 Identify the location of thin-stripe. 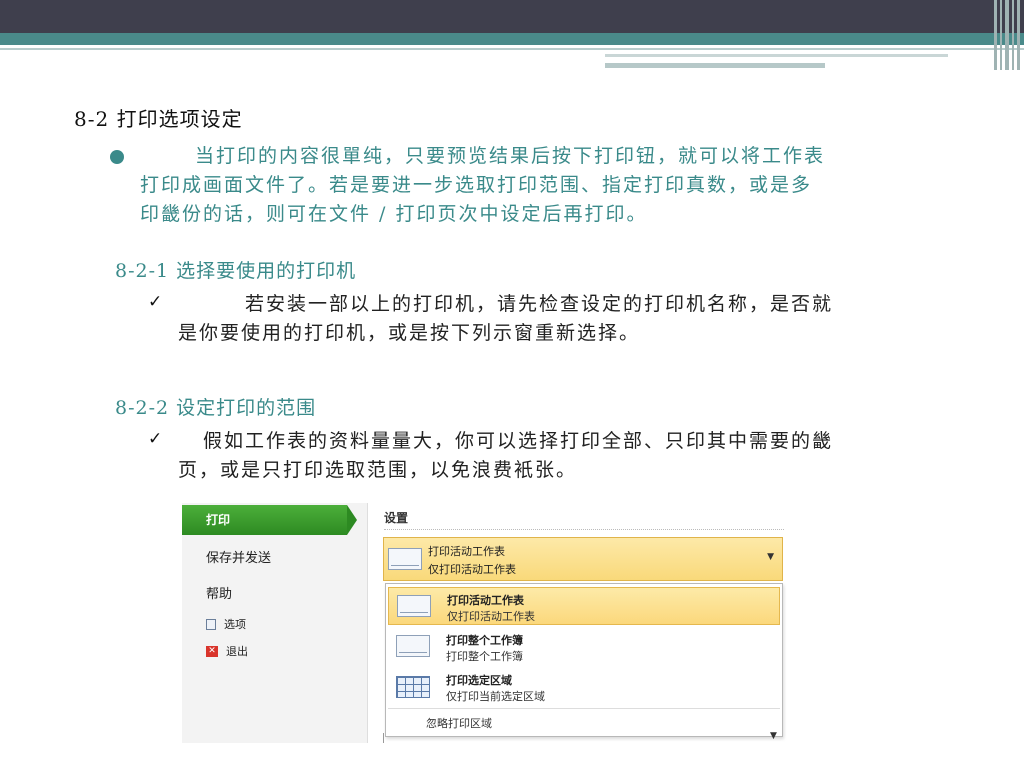
(512, 49).